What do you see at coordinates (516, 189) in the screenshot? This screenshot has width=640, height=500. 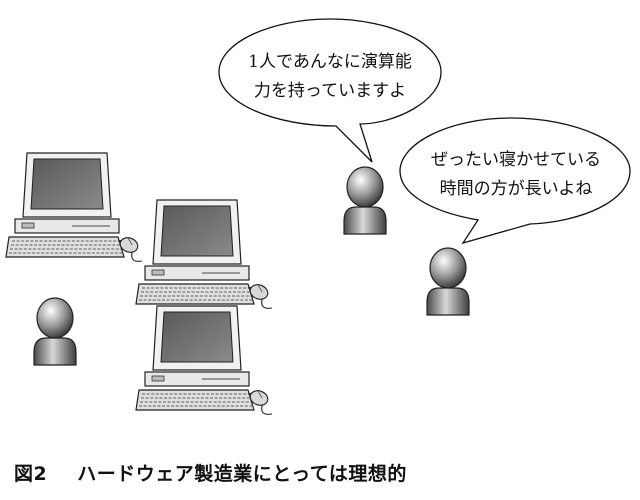 I see `bubble-line: 時間の方が長いよね` at bounding box center [516, 189].